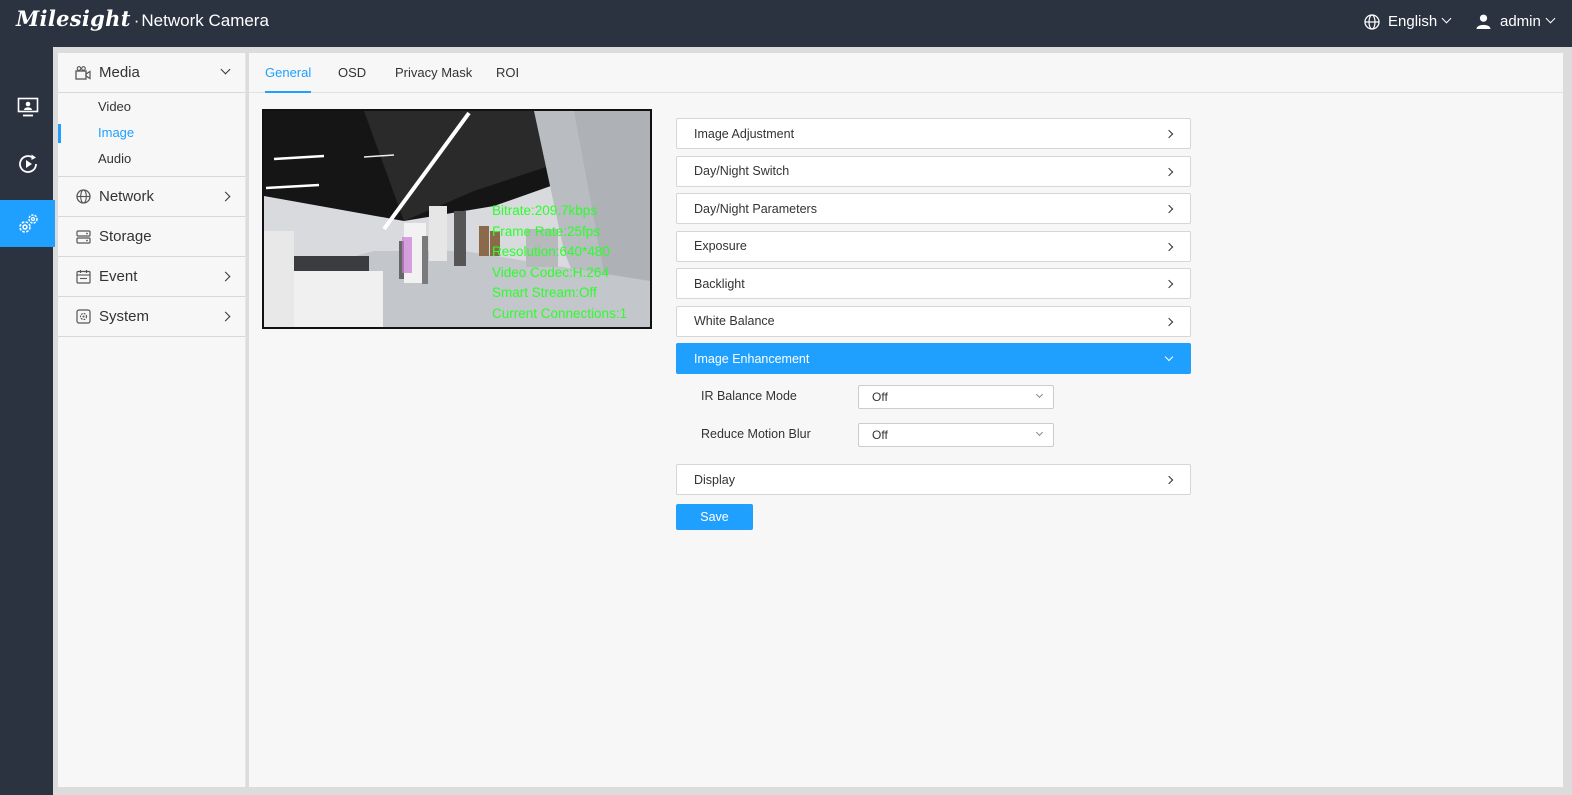 The width and height of the screenshot is (1572, 795). I want to click on settings-icon, so click(28, 223).